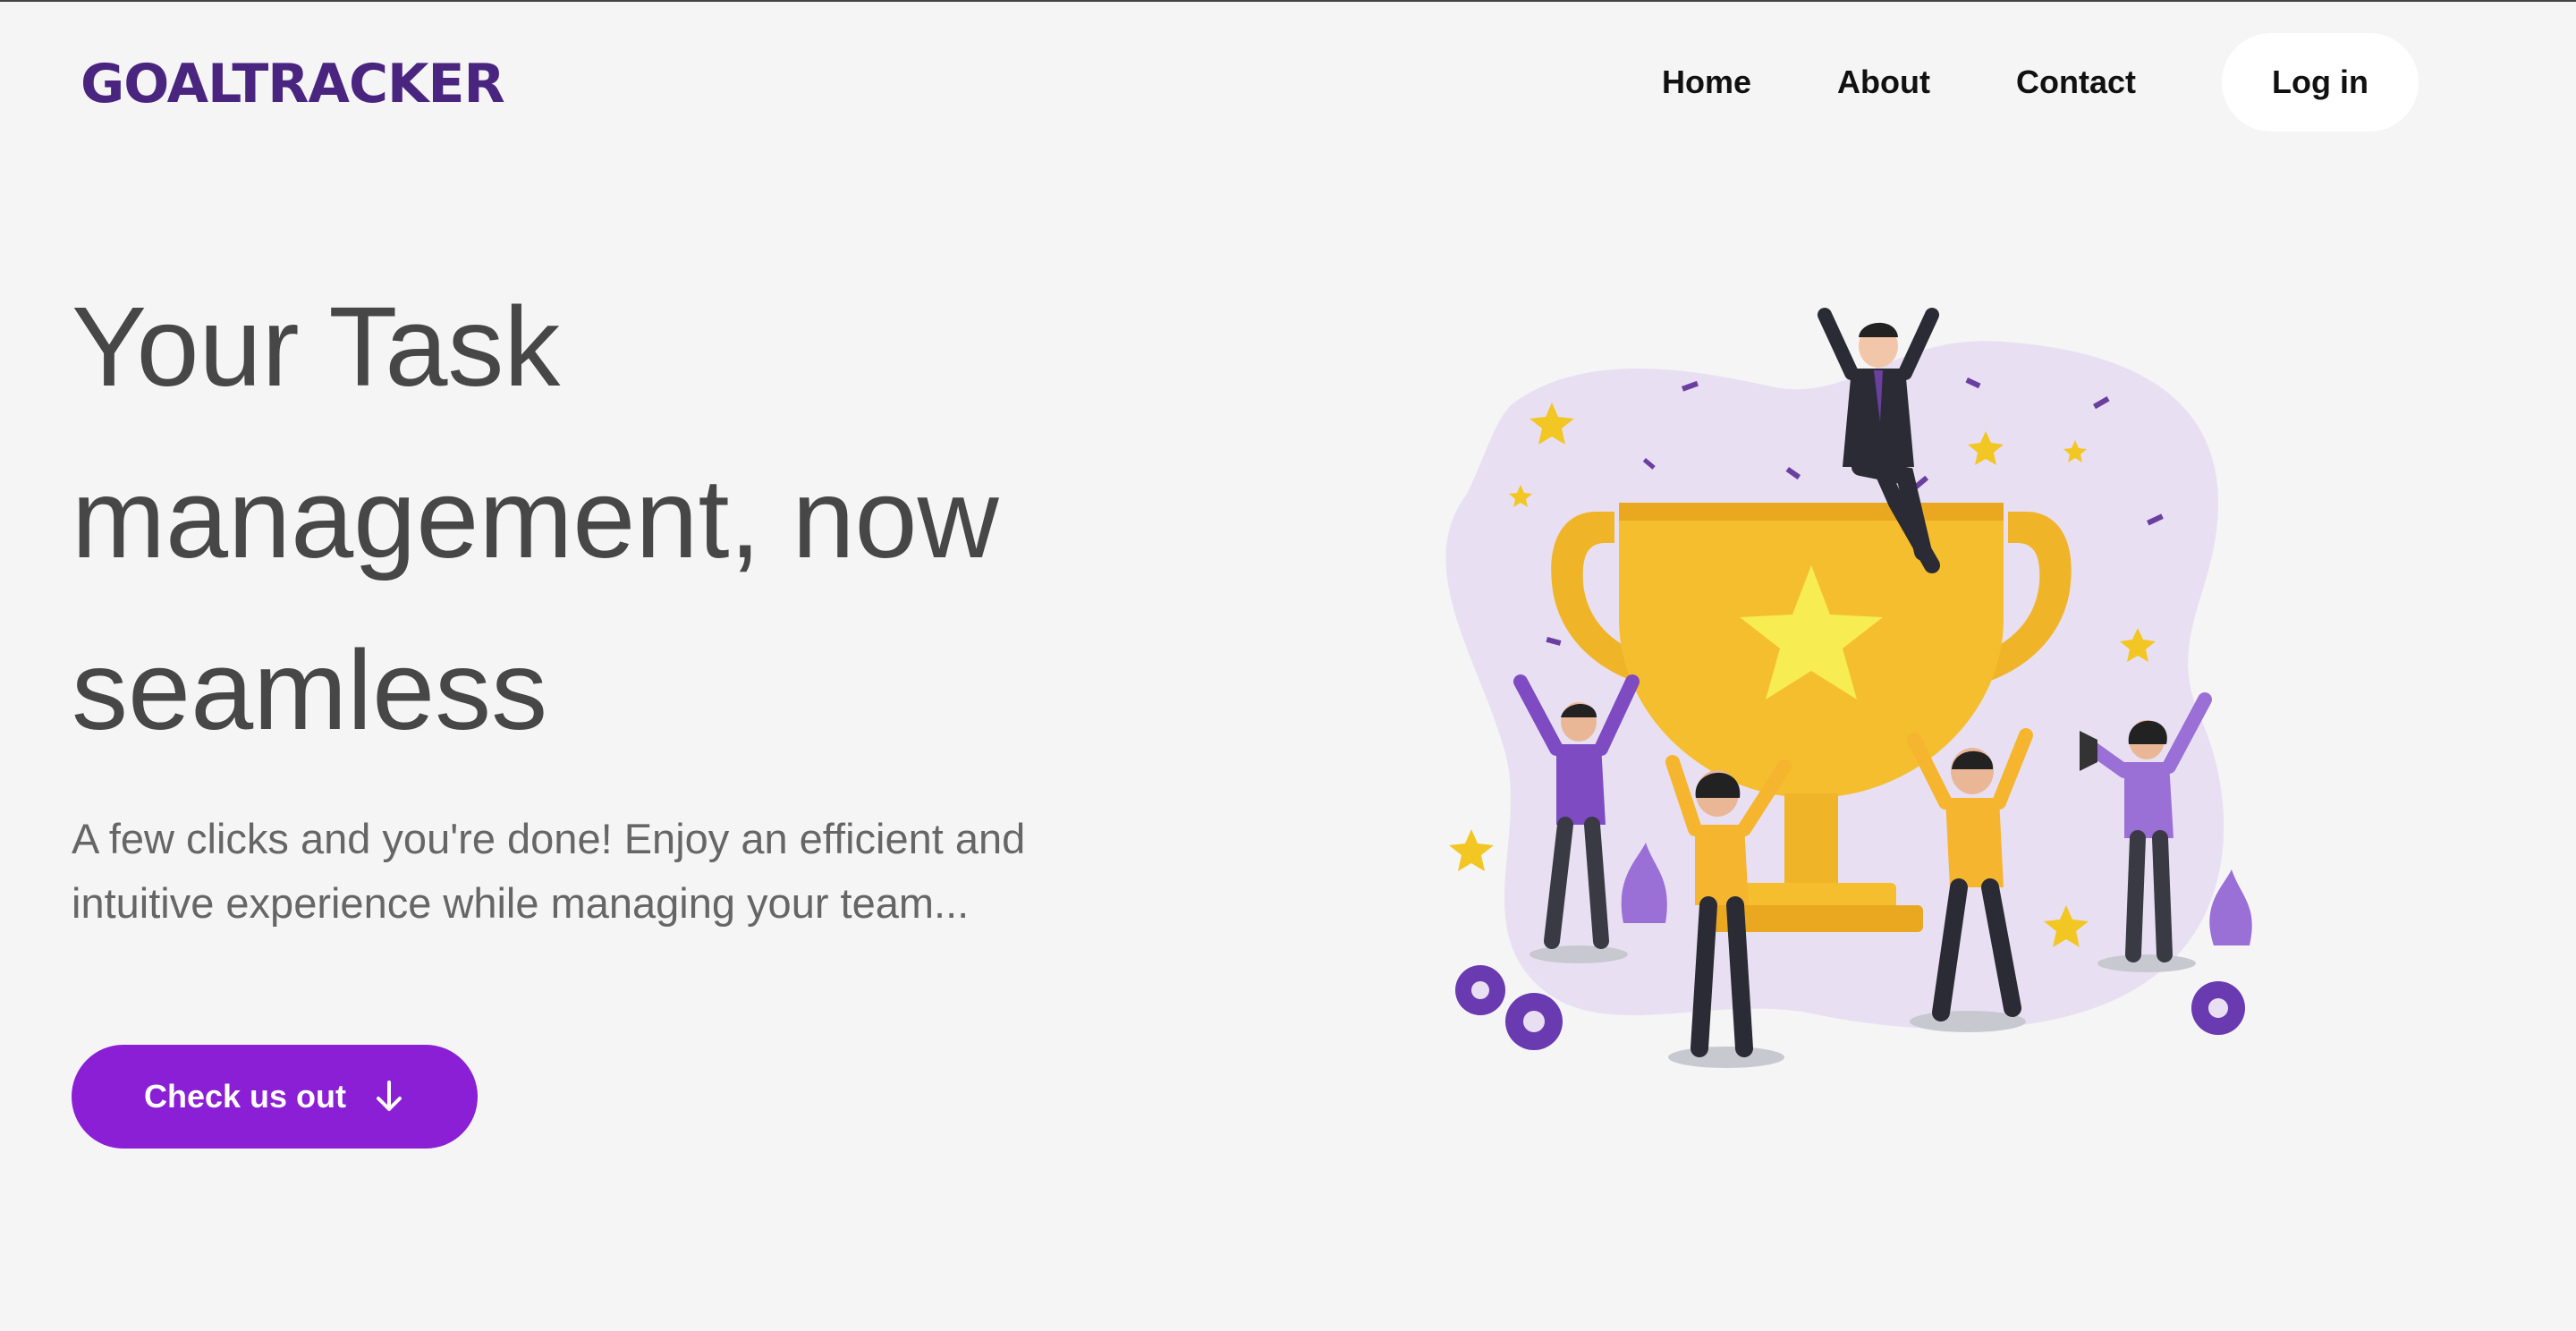 This screenshot has width=2576, height=1331. Describe the element at coordinates (1883, 83) in the screenshot. I see `nav-about-link: About` at that location.